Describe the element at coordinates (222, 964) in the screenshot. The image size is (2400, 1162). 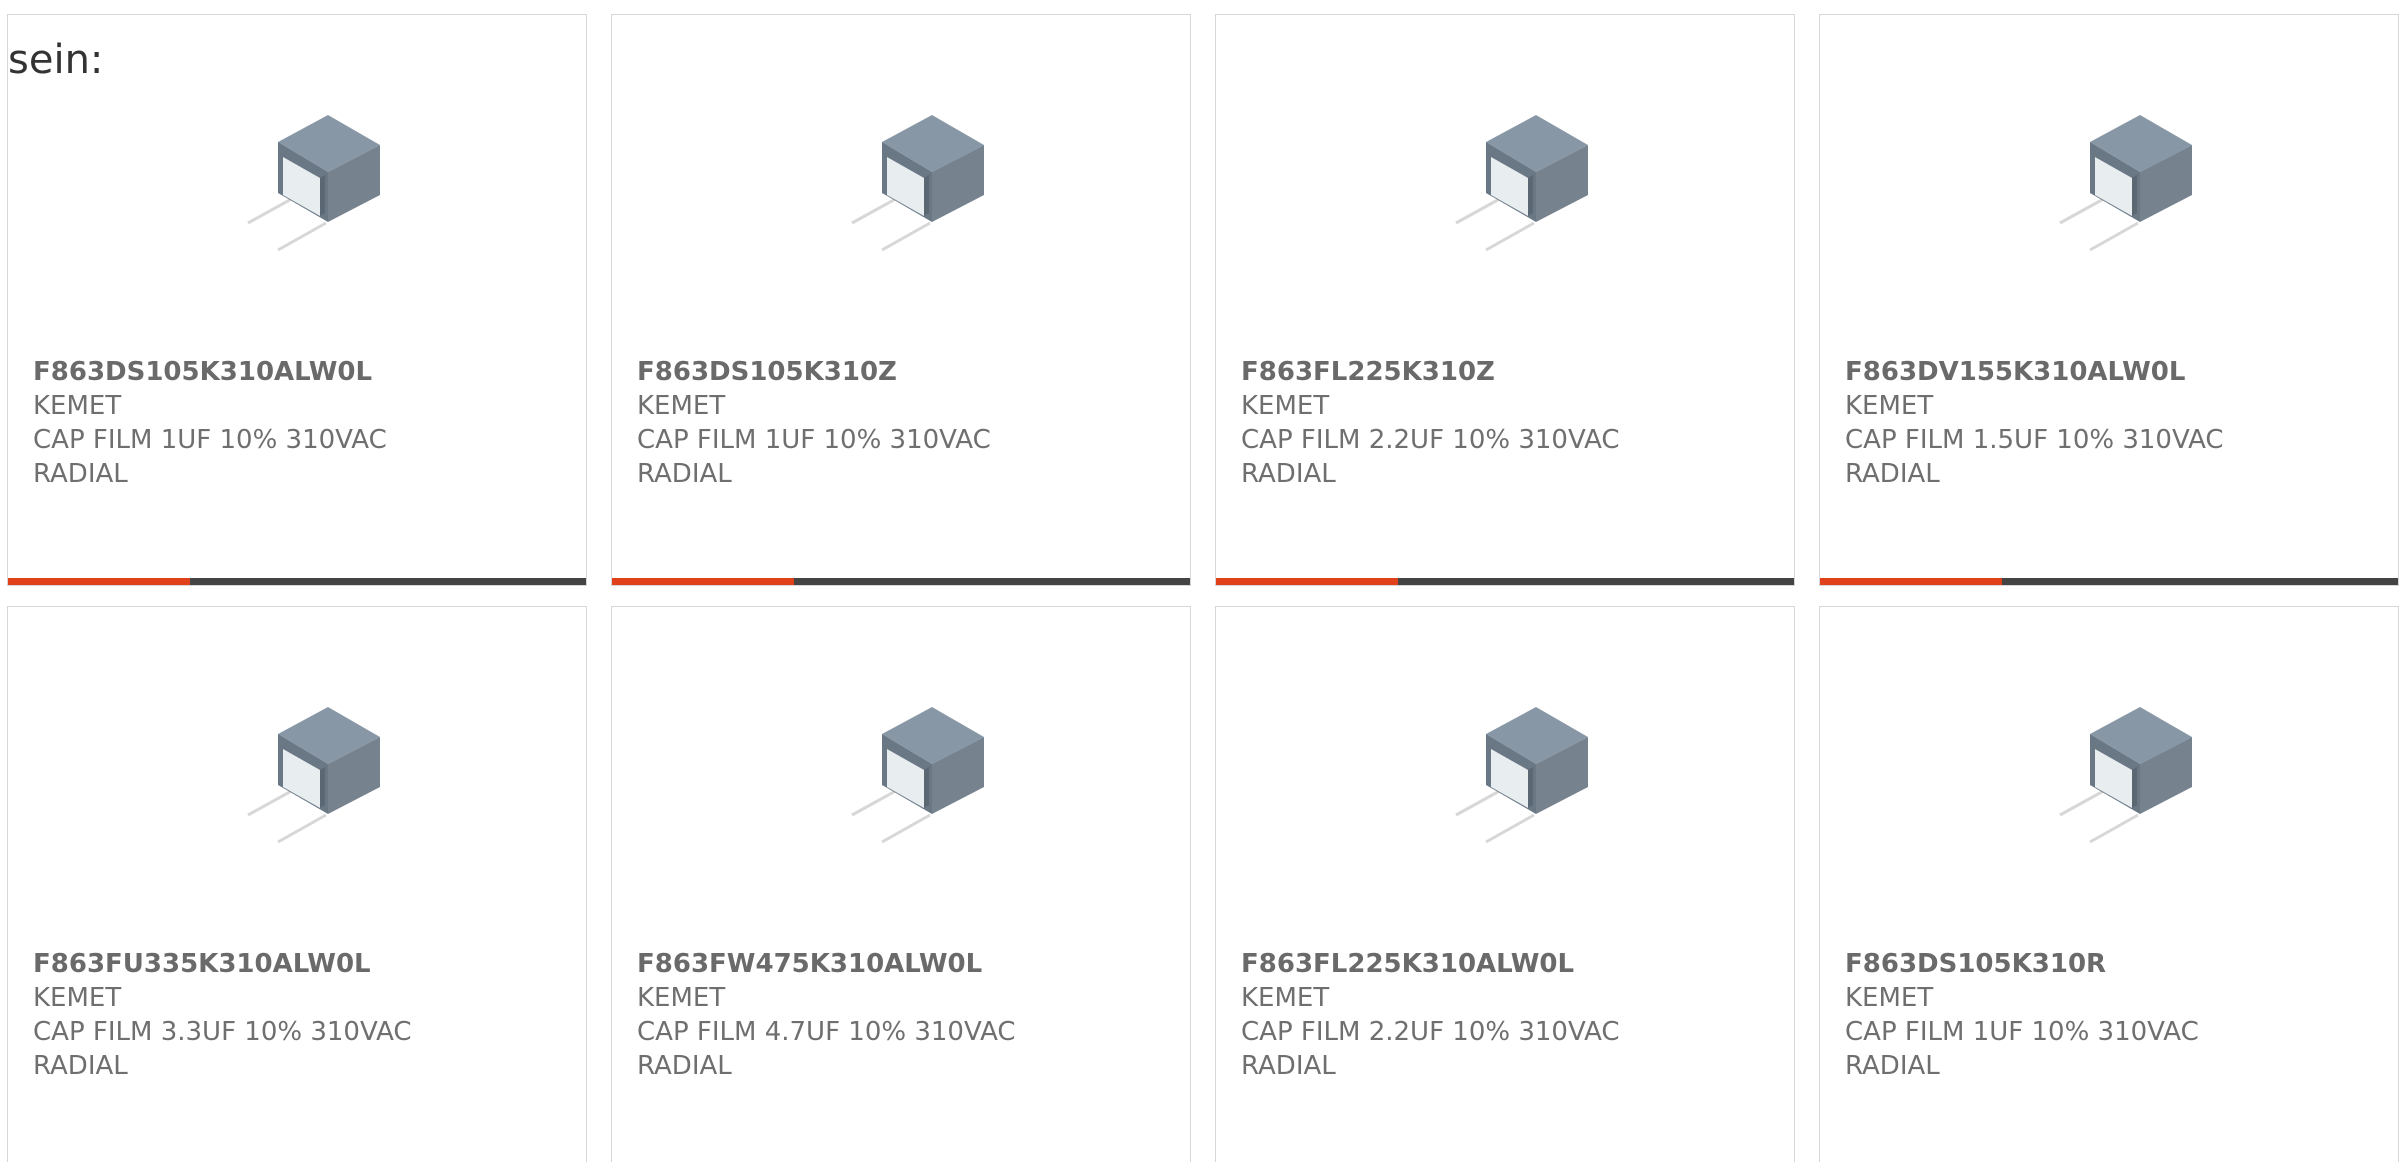
I see `part-number: F863FU335K310ALW0L` at that location.